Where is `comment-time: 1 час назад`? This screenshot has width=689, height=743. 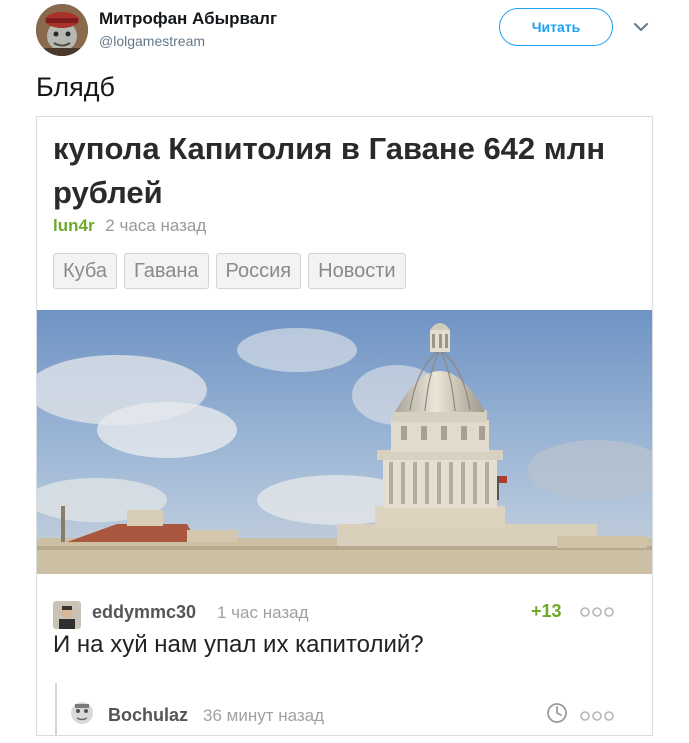
comment-time: 1 час назад is located at coordinates (263, 612).